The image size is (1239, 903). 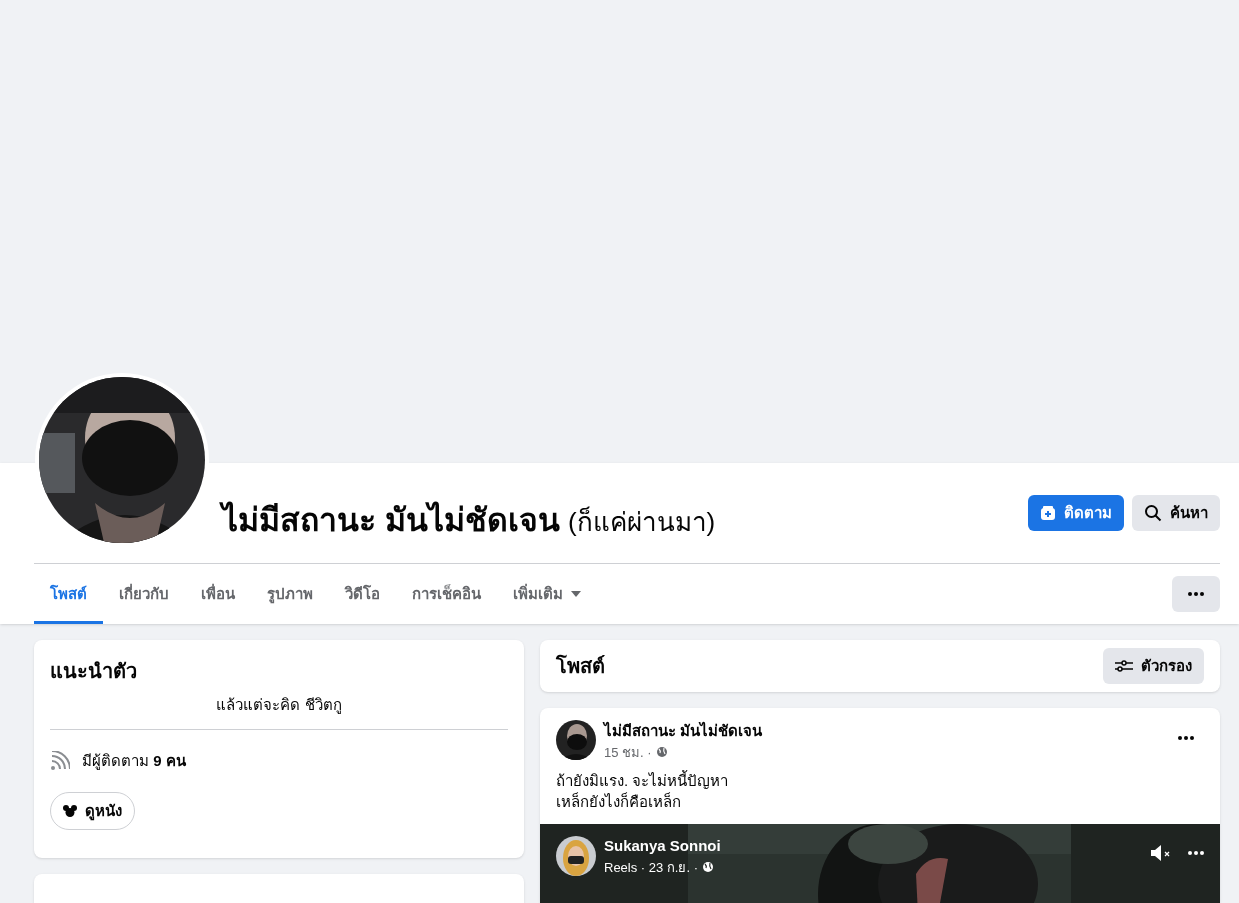 I want to click on followers-count: มีผู้ติดตาม 9 คน, so click(x=134, y=761).